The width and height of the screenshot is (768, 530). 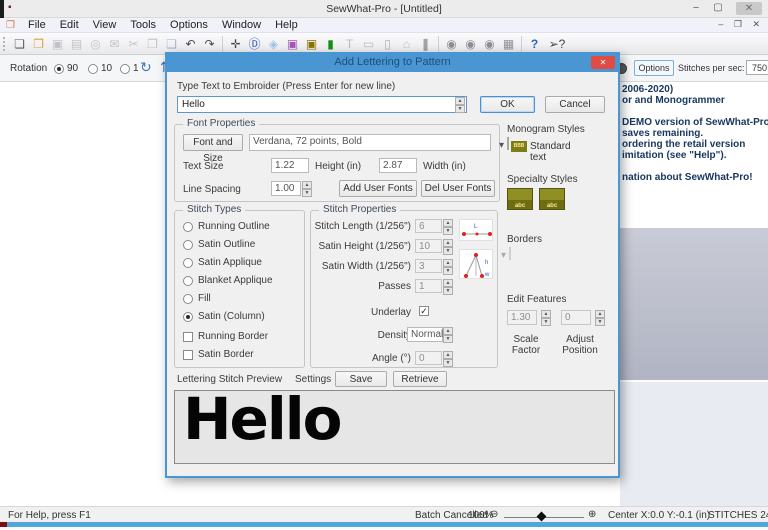 I want to click on menu-edit: Edit, so click(x=69, y=25).